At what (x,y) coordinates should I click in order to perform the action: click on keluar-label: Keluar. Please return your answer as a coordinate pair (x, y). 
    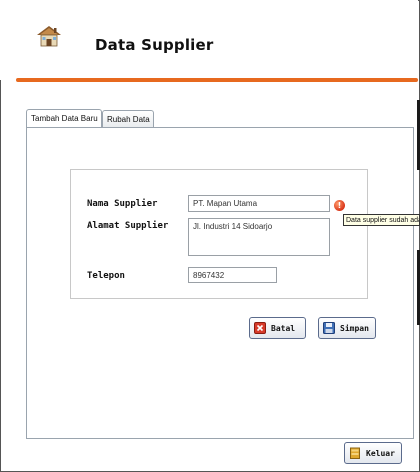
    Looking at the image, I should click on (380, 453).